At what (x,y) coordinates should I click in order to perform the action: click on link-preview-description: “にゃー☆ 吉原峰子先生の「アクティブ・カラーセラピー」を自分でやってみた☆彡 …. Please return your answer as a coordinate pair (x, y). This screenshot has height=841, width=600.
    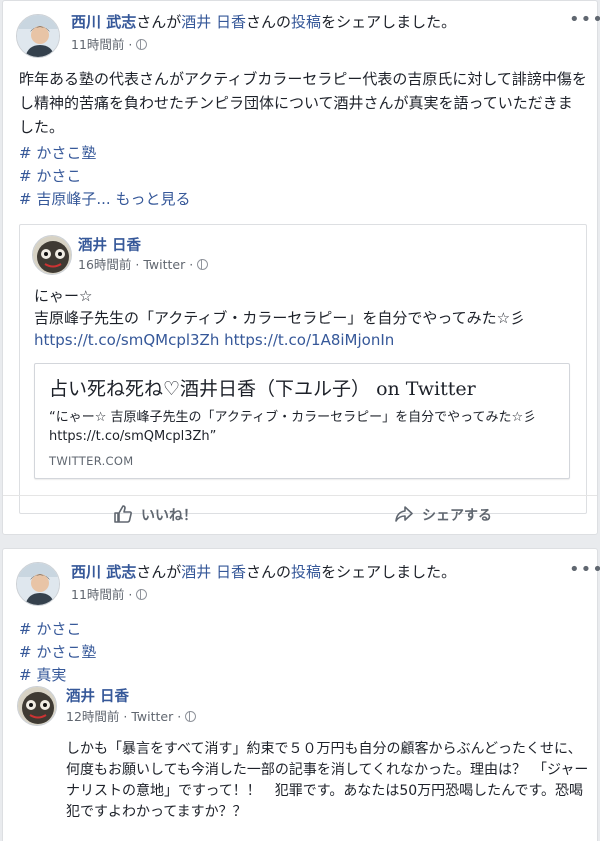
    Looking at the image, I should click on (293, 427).